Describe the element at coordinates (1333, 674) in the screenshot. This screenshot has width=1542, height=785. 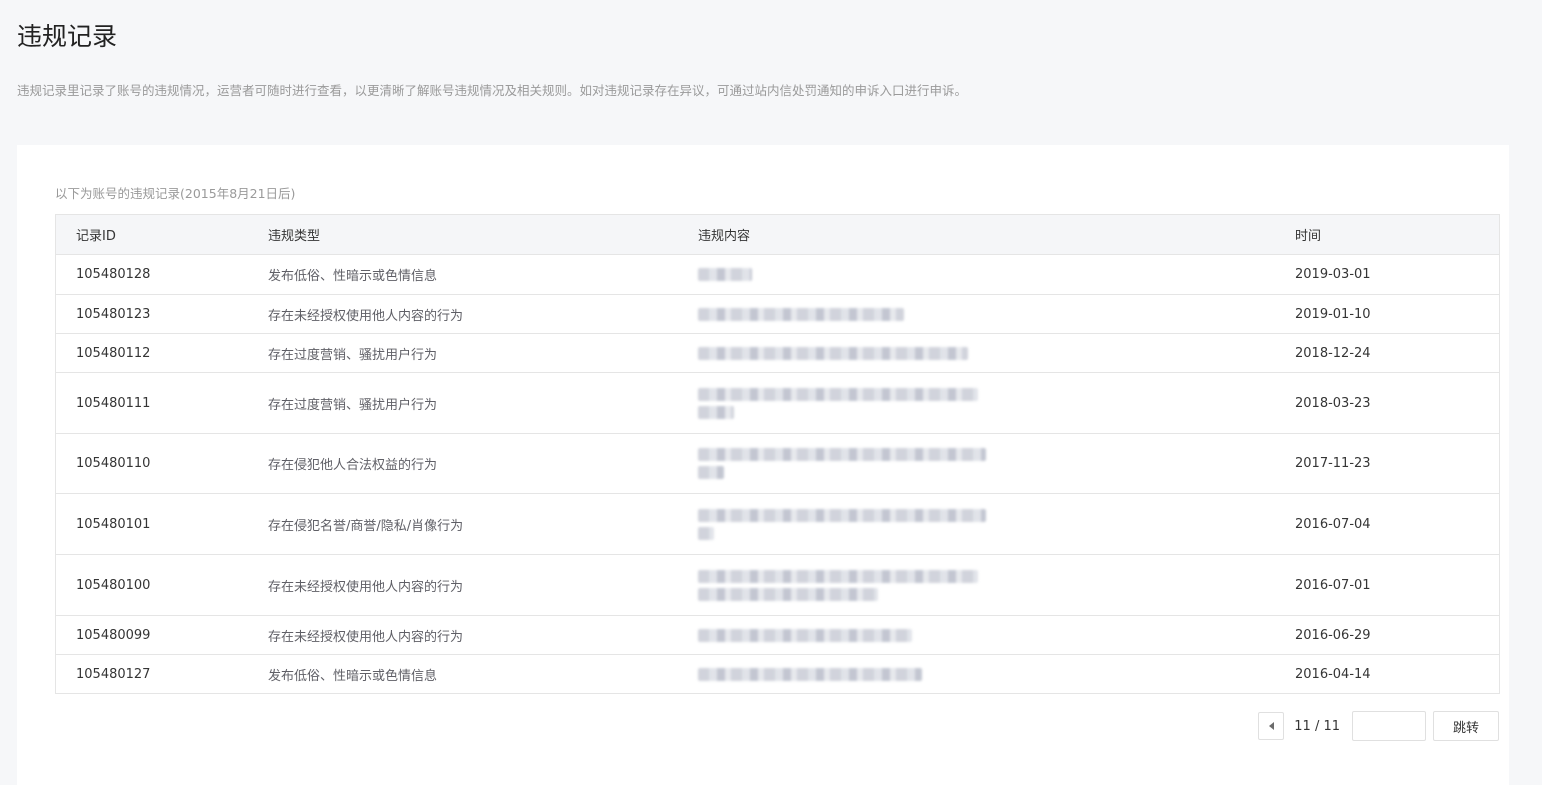
I see `record-time: 2016-04-14` at that location.